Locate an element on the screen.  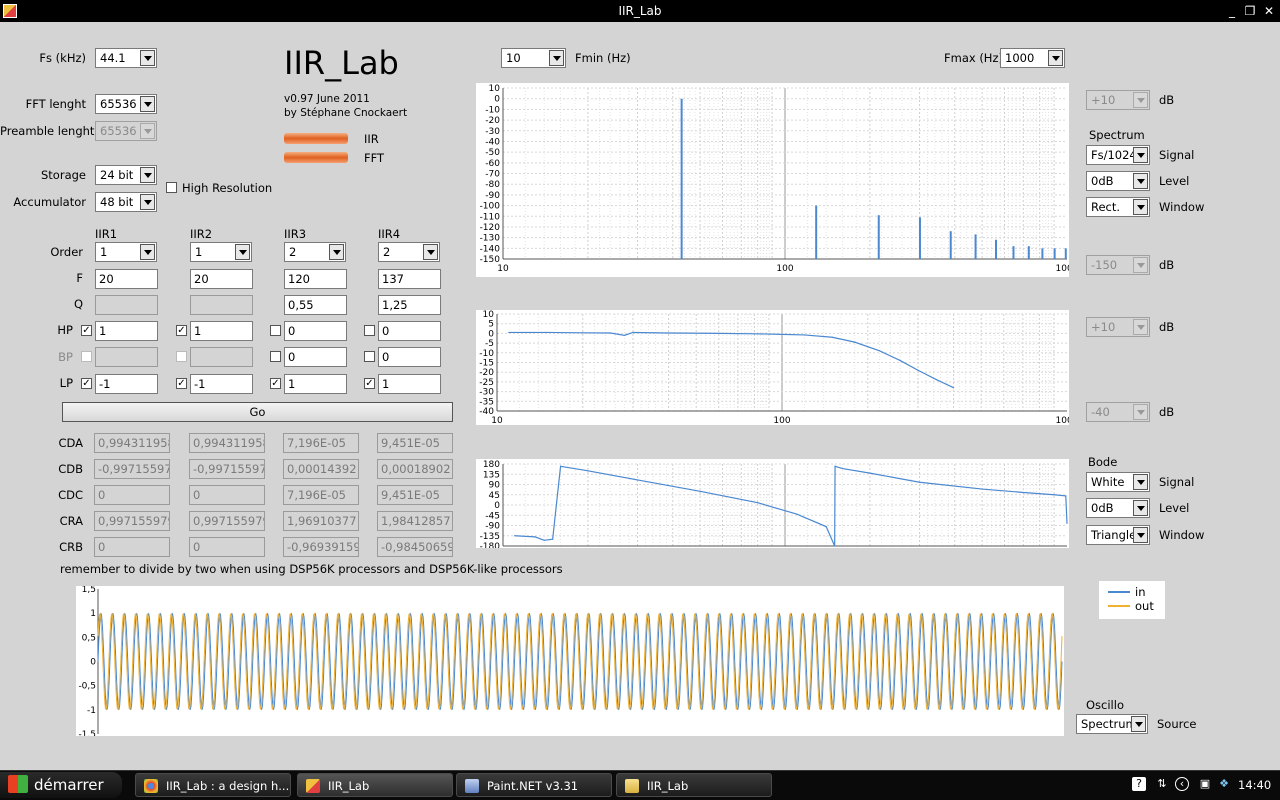
folder-icon is located at coordinates (632, 786).